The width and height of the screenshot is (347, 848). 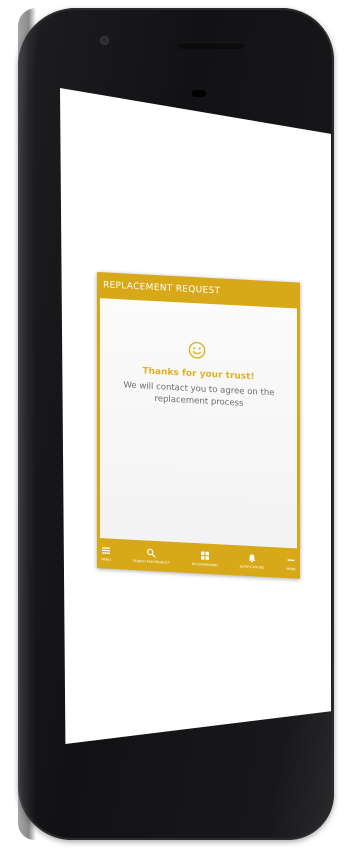 I want to click on nav-my-dashboard: My Dashboard, so click(x=205, y=558).